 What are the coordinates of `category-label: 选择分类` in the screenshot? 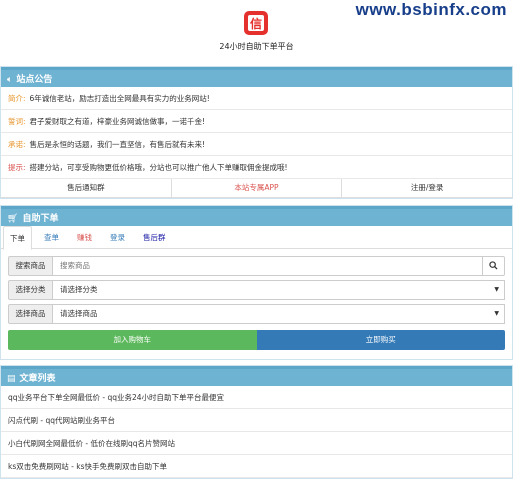 It's located at (30, 290).